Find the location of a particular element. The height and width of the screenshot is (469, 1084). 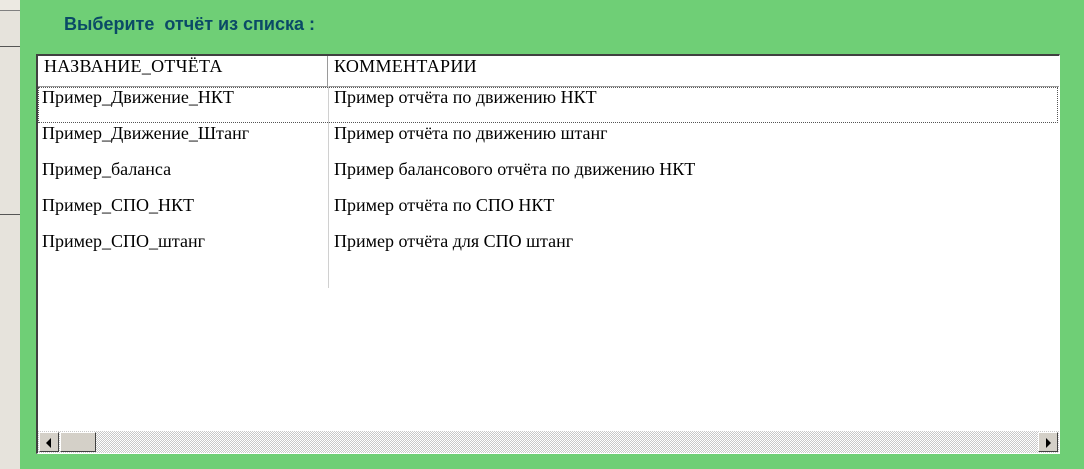

arrow-right-icon is located at coordinates (1048, 443).